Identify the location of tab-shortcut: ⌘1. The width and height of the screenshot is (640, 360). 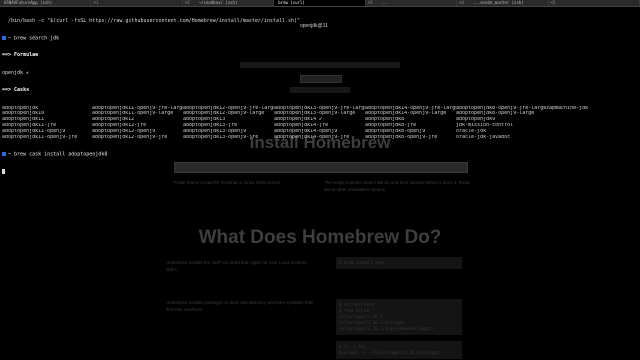
(96, 2).